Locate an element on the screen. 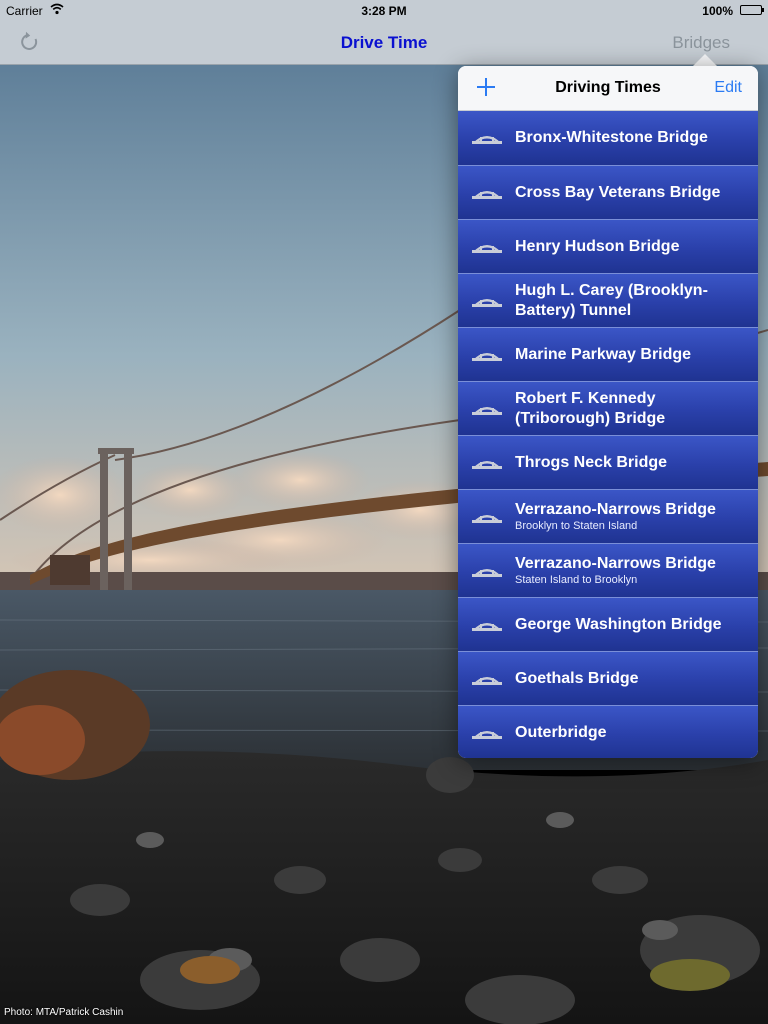 Image resolution: width=768 pixels, height=1024 pixels. refresh-icon is located at coordinates (30, 42).